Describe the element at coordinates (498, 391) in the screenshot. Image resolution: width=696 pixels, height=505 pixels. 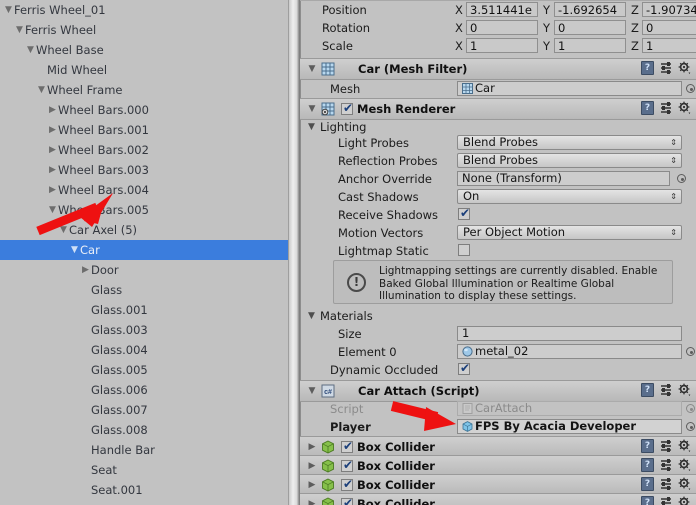
I see `car-attach-header: ▼ c# Car Attach (Script) ?` at that location.